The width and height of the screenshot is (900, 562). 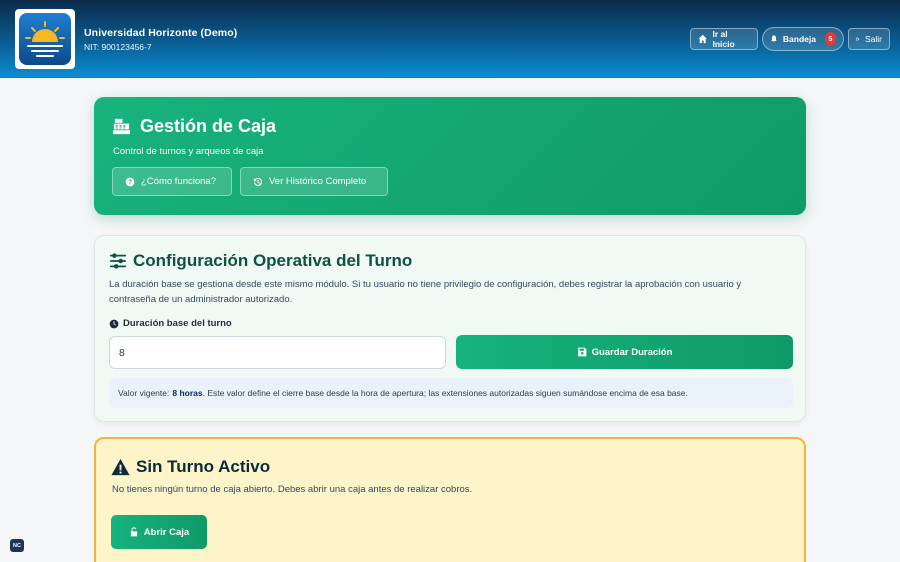 What do you see at coordinates (632, 352) in the screenshot?
I see `save-duration-label: Guardar Duración` at bounding box center [632, 352].